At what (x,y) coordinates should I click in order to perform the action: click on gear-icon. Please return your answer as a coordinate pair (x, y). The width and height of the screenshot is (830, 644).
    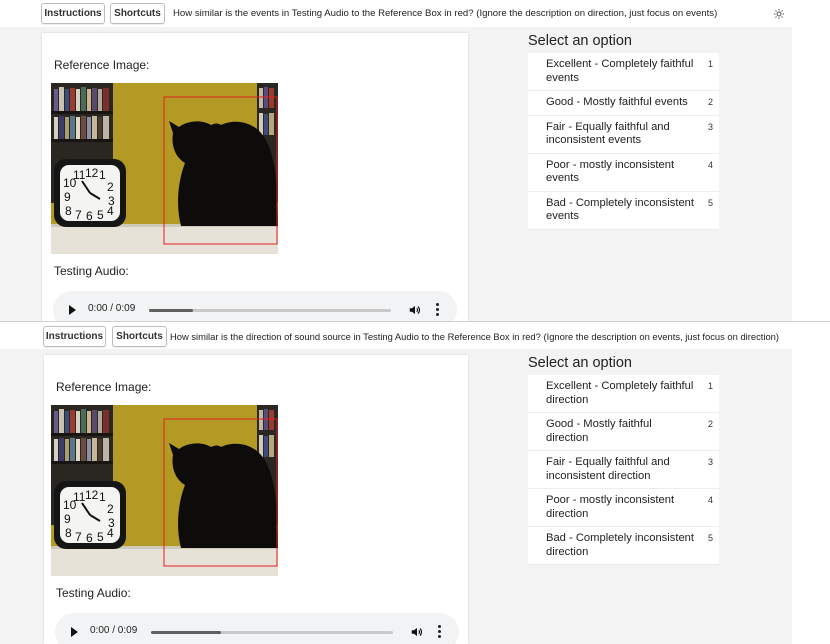
    Looking at the image, I should click on (779, 14).